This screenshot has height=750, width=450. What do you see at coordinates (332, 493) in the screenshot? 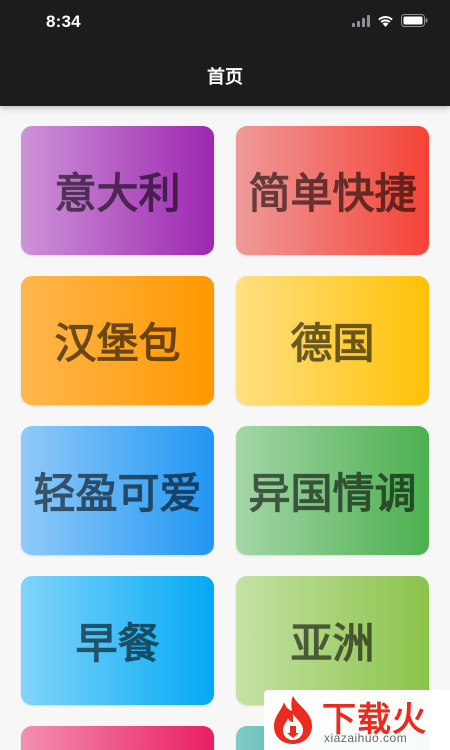
I see `category-label: 异国情调` at bounding box center [332, 493].